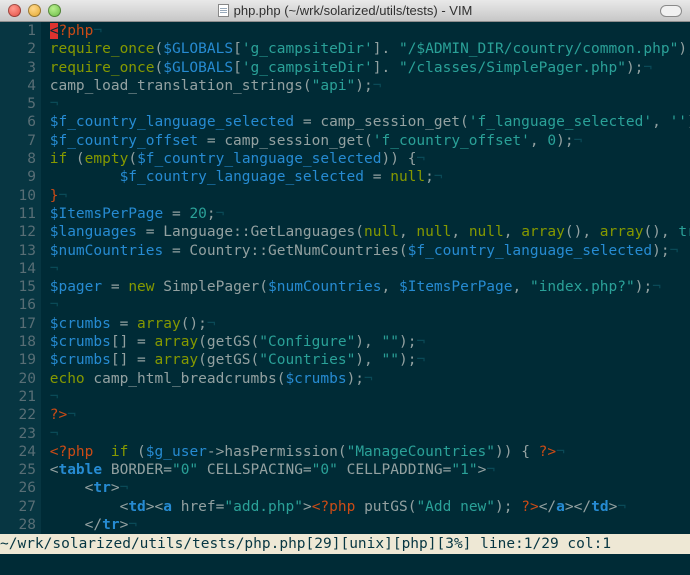 This screenshot has height=575, width=690. Describe the element at coordinates (58, 159) in the screenshot. I see `code-token: if` at that location.